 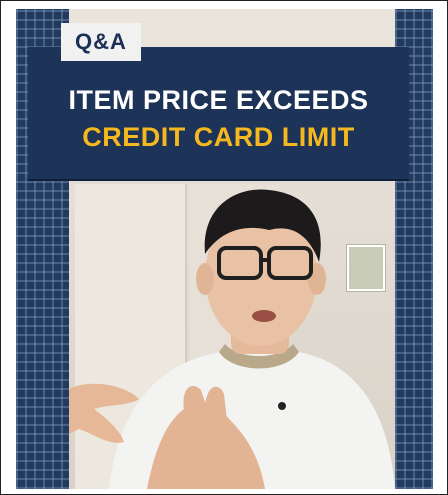 What do you see at coordinates (218, 100) in the screenshot?
I see `headline-line-1: ITEM PRICE EXCEEDS` at bounding box center [218, 100].